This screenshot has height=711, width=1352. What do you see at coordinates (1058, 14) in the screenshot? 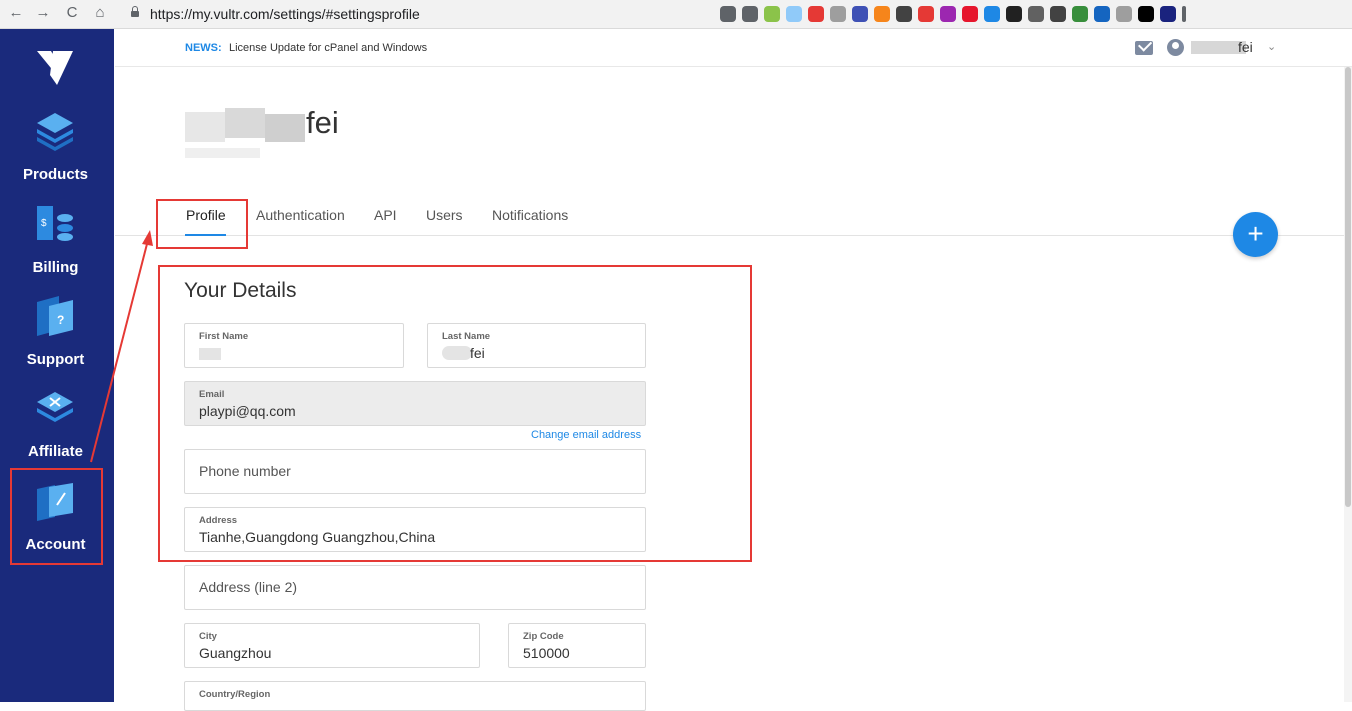
I see `extension-cat-icon` at bounding box center [1058, 14].